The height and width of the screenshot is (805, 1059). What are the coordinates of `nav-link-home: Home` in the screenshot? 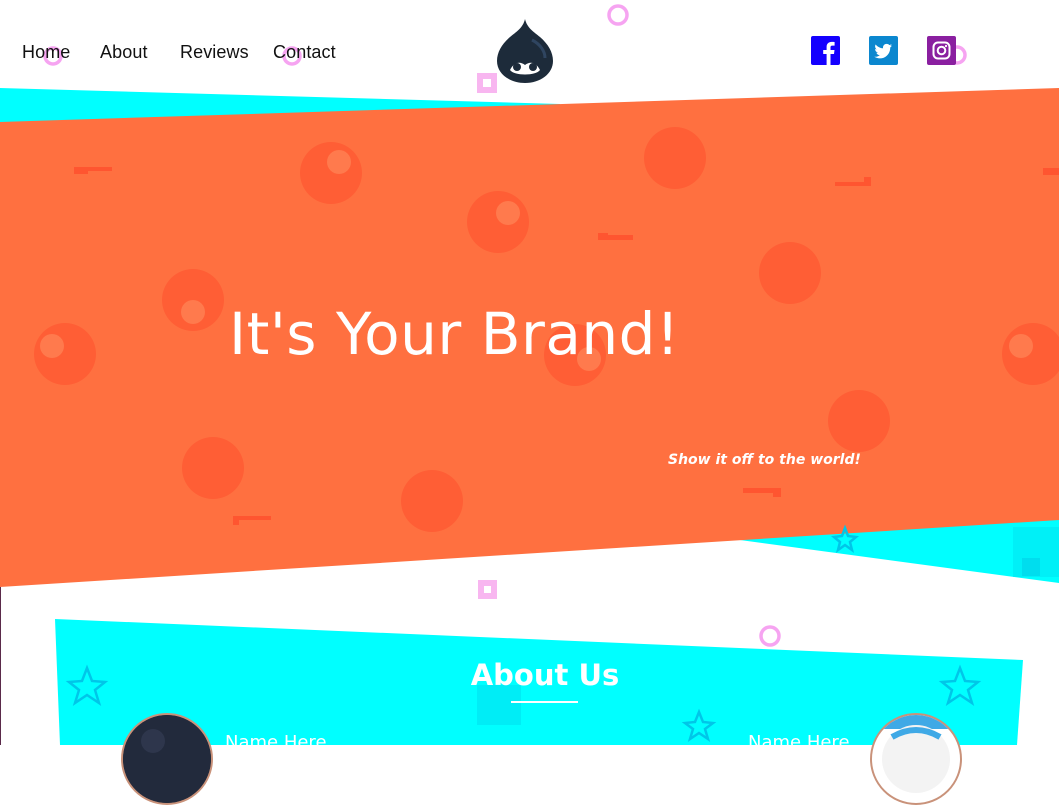 It's located at (46, 52).